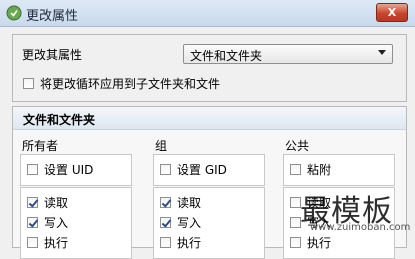  What do you see at coordinates (69, 170) in the screenshot?
I see `owner-setuid-label: 设置 UID` at bounding box center [69, 170].